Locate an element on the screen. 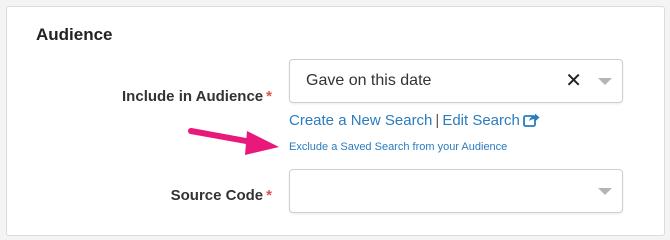 This screenshot has height=240, width=670. include-in-audience-label: Include in Audience * is located at coordinates (197, 96).